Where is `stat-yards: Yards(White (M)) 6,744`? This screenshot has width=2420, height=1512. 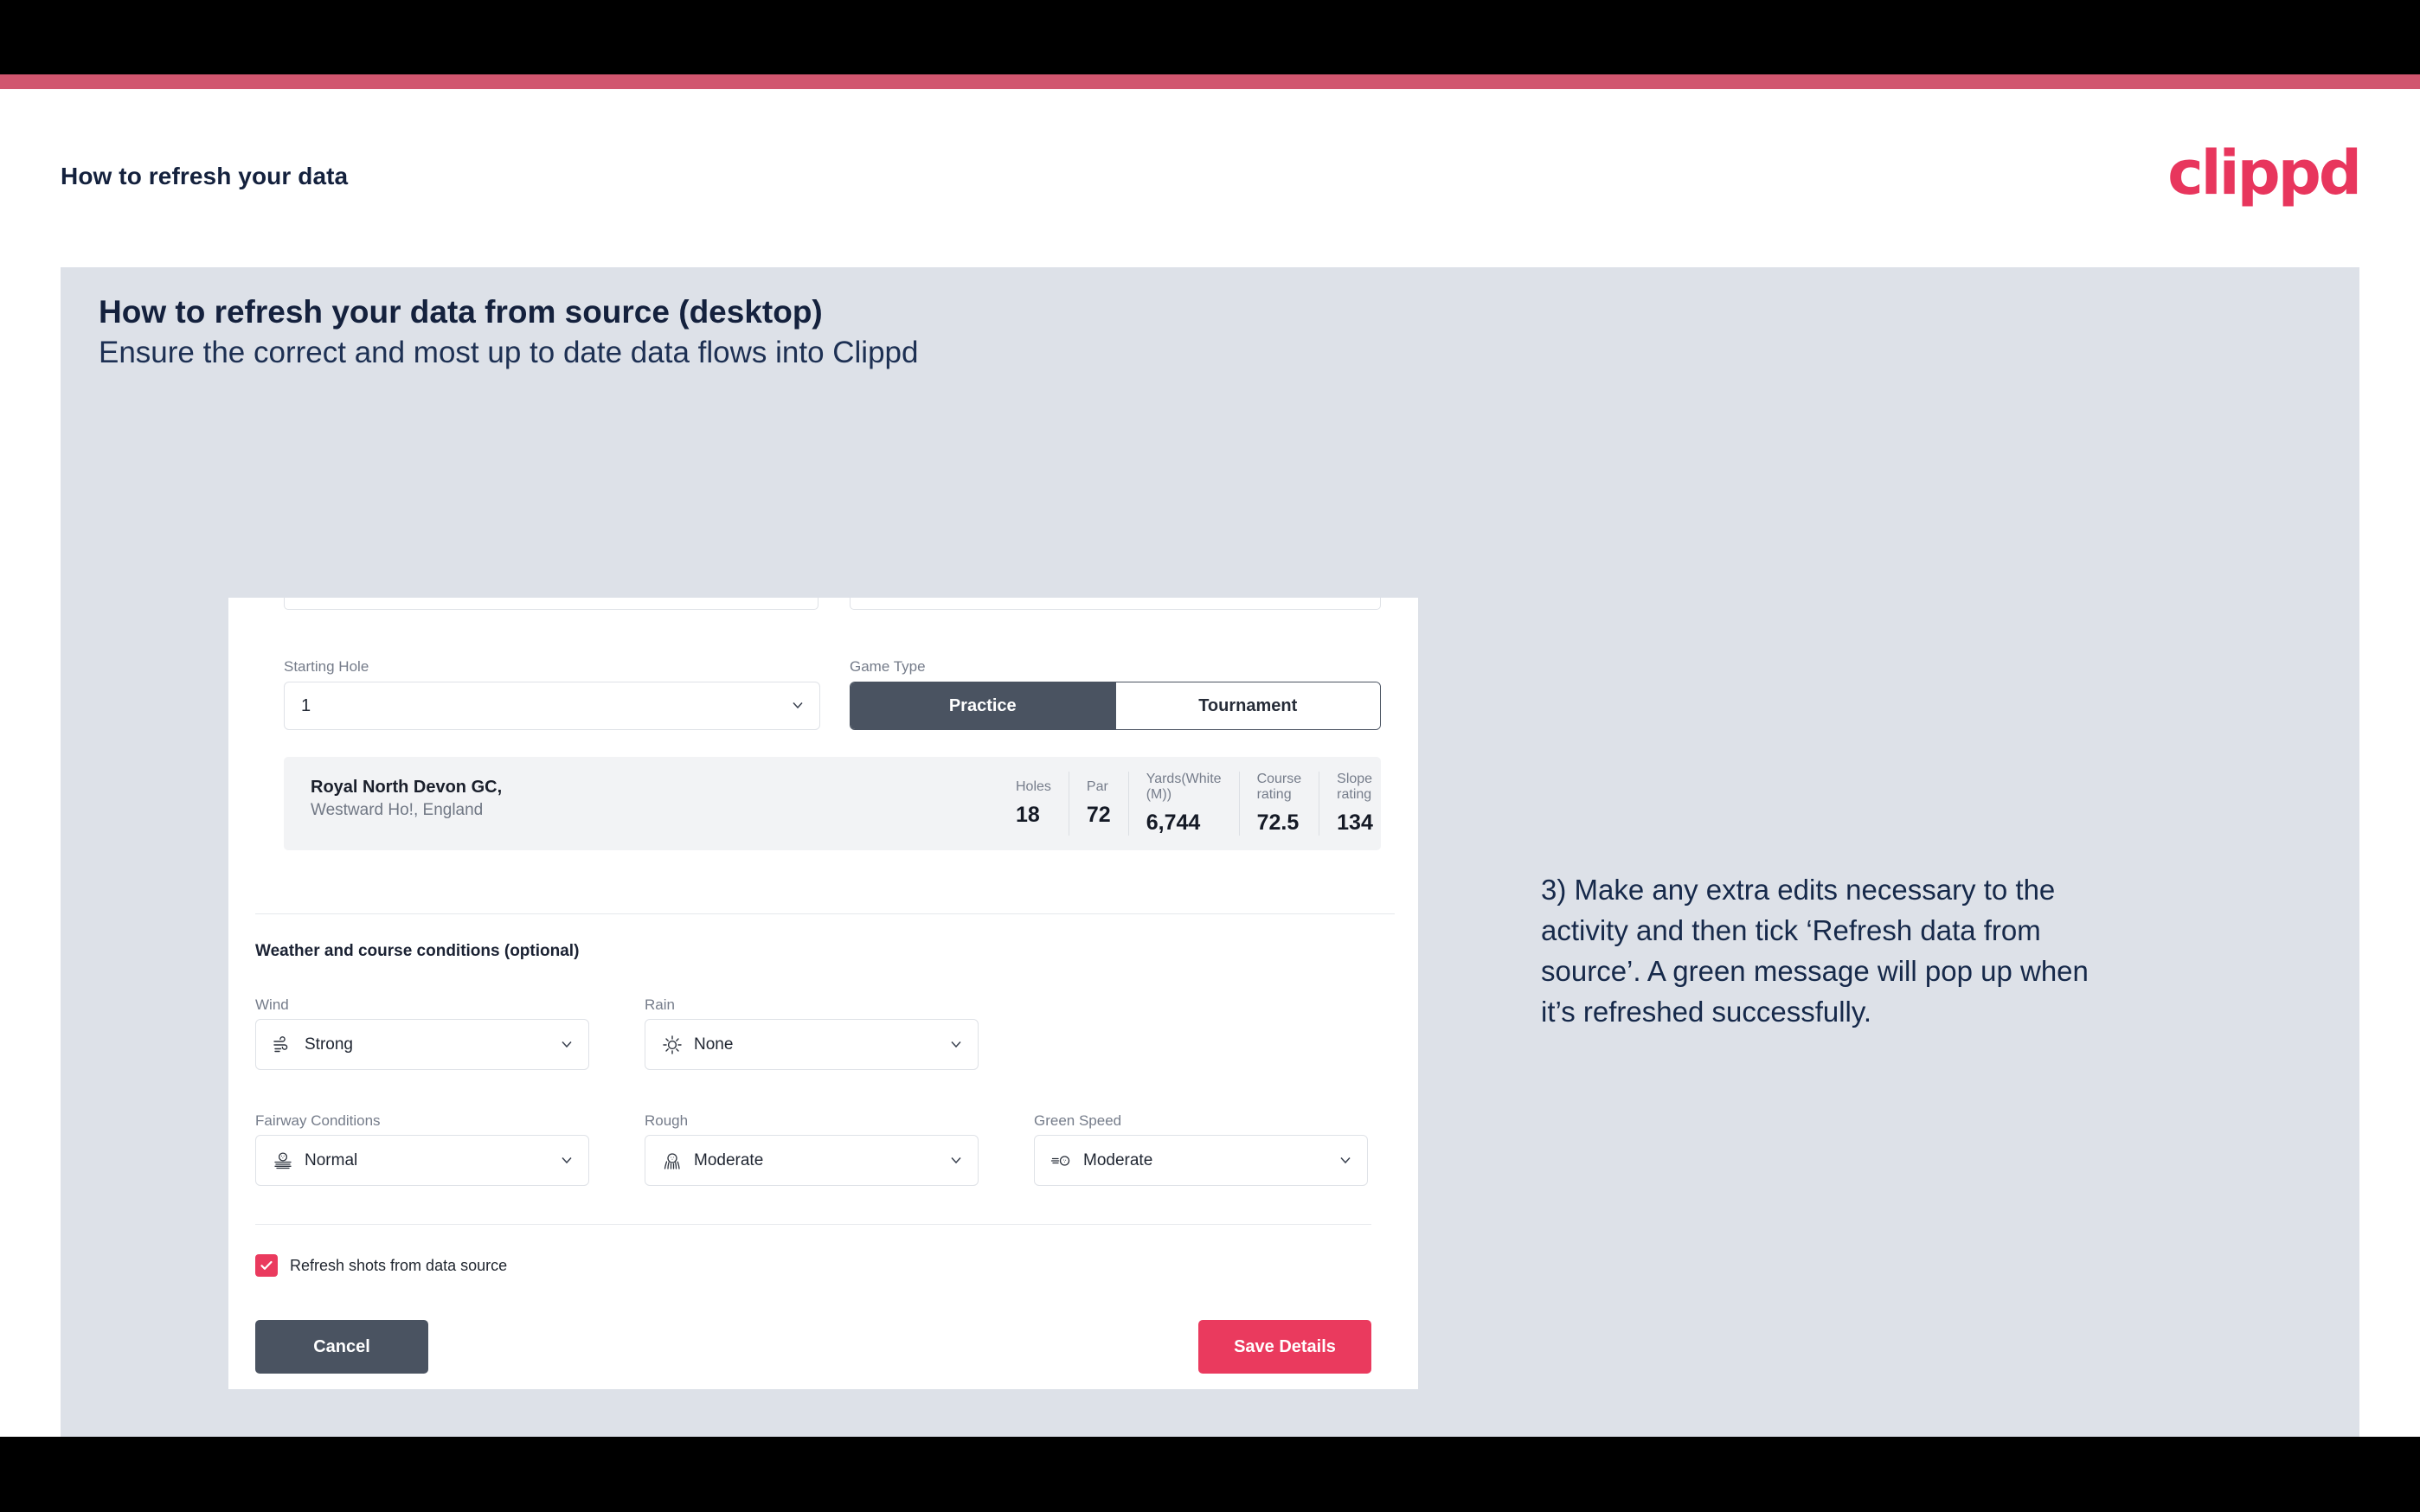
stat-yards: Yards(White (M)) 6,744 is located at coordinates (1183, 804).